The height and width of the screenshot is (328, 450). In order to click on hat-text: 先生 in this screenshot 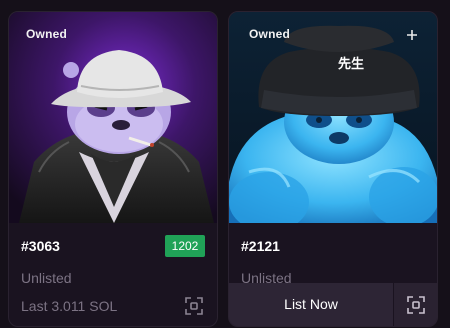, I will do `click(351, 64)`.